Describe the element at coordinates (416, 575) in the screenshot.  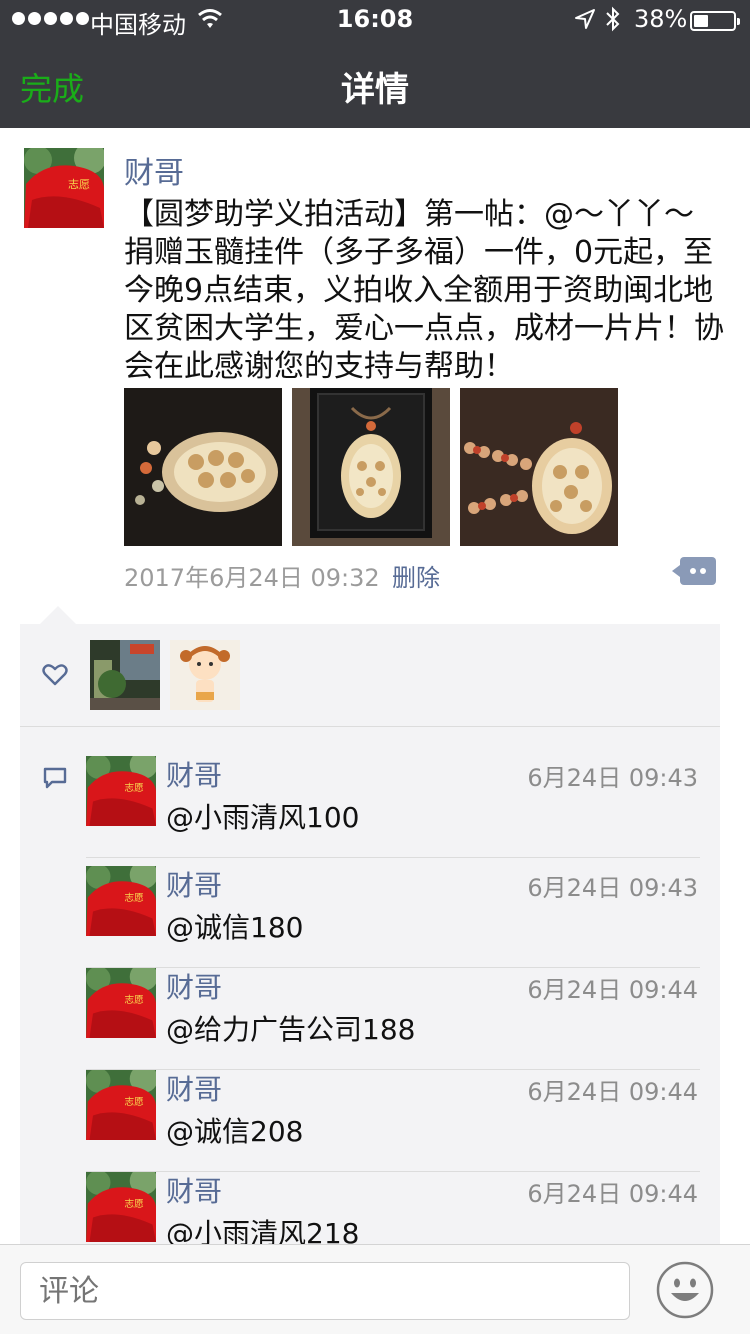
I see `delete-post-link: 删除` at that location.